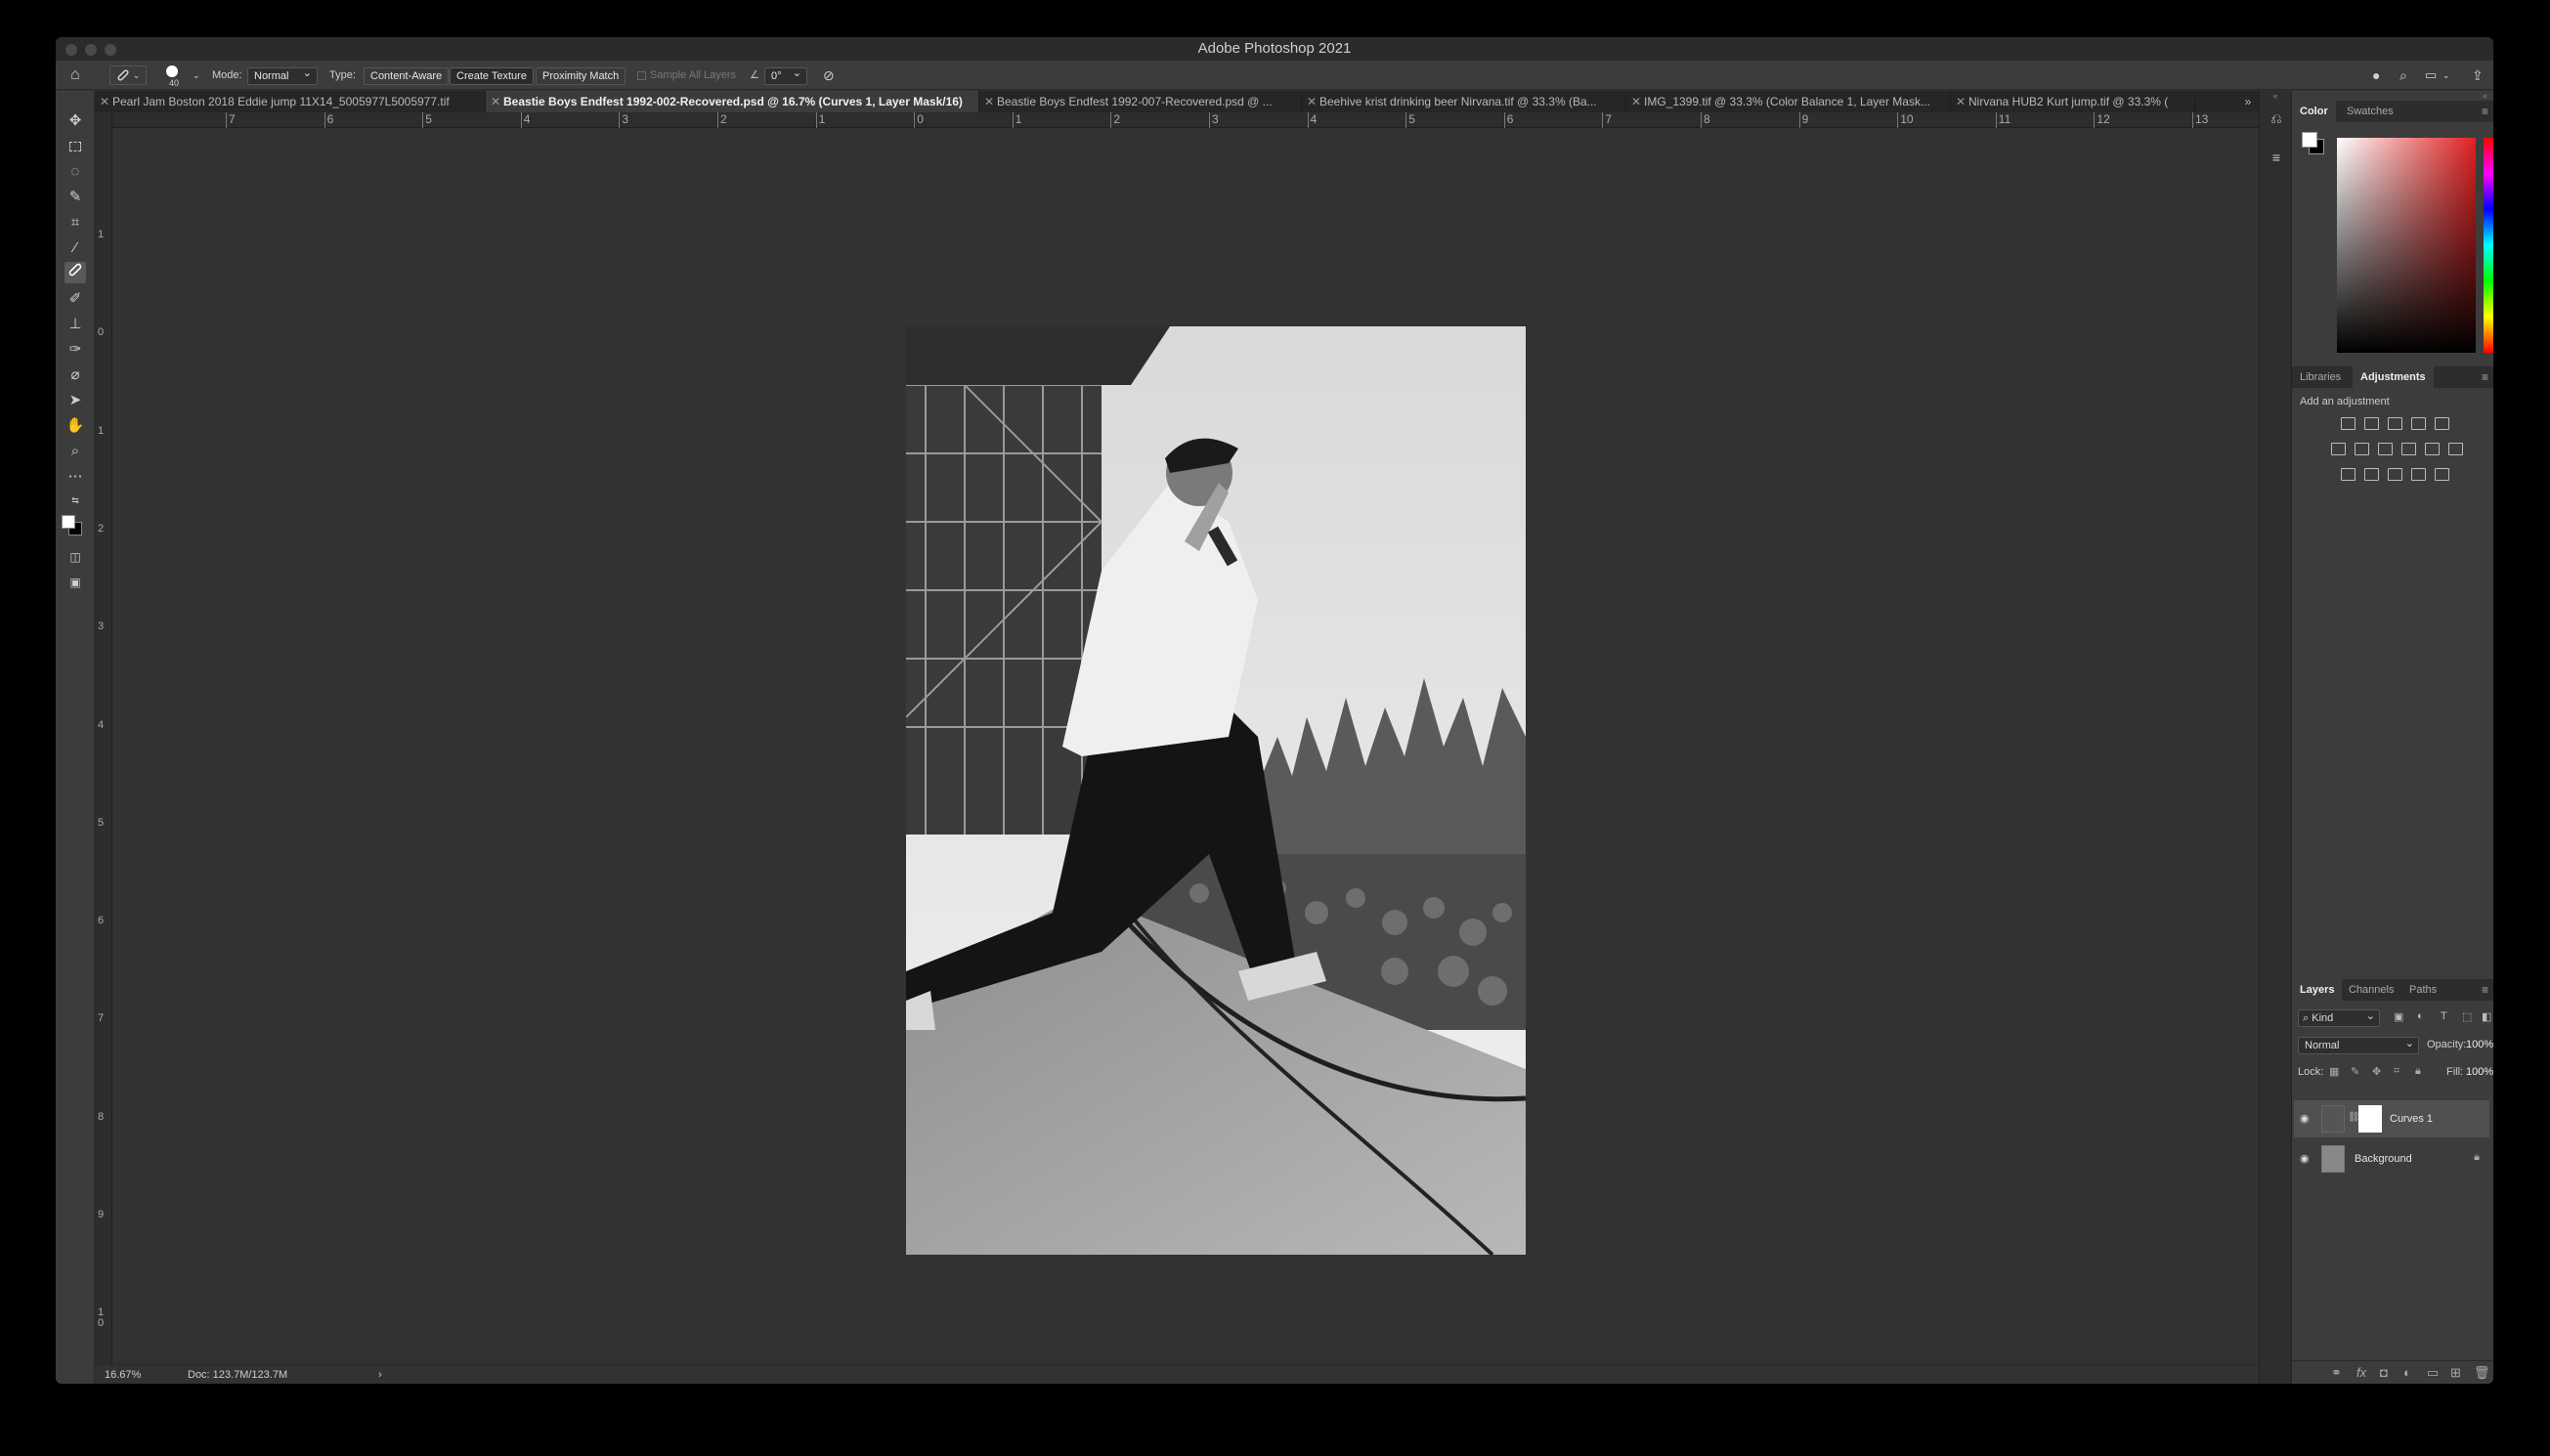 The height and width of the screenshot is (1456, 2550). What do you see at coordinates (2362, 449) in the screenshot?
I see `color-balance-icon` at bounding box center [2362, 449].